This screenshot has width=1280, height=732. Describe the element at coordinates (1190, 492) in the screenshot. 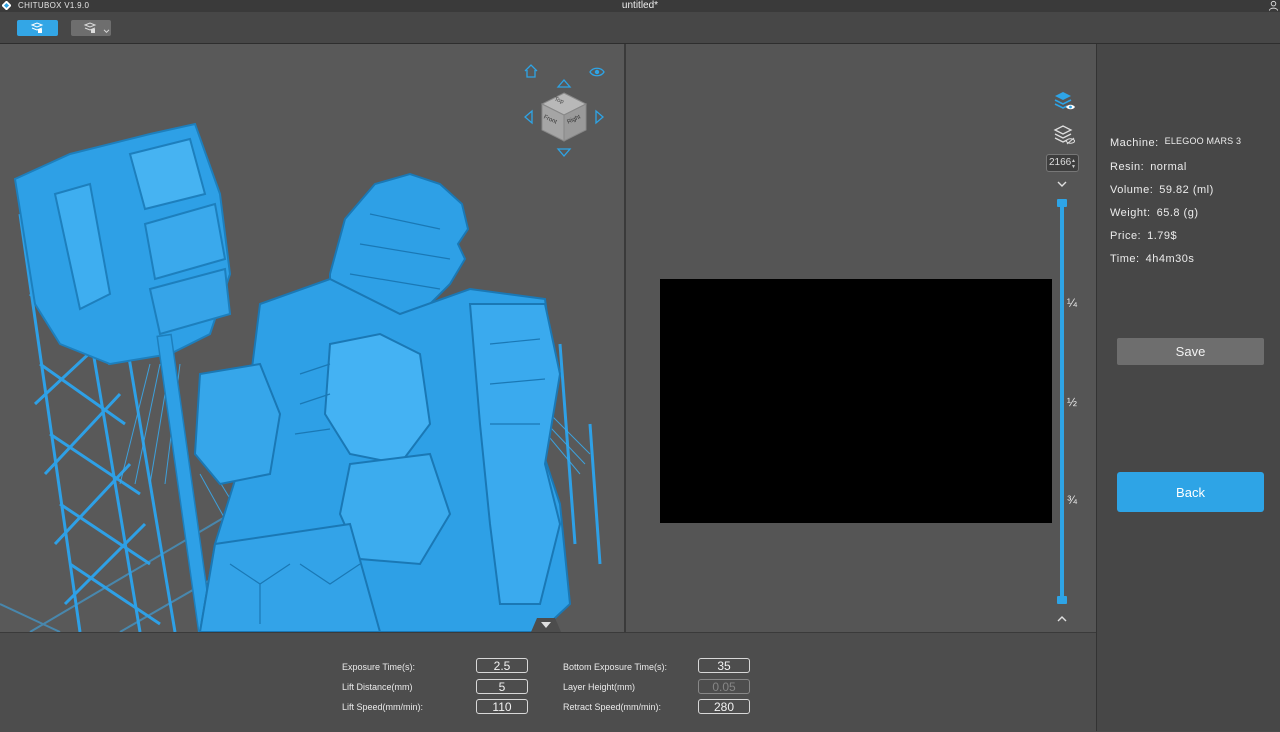

I see `back-button: Back` at that location.